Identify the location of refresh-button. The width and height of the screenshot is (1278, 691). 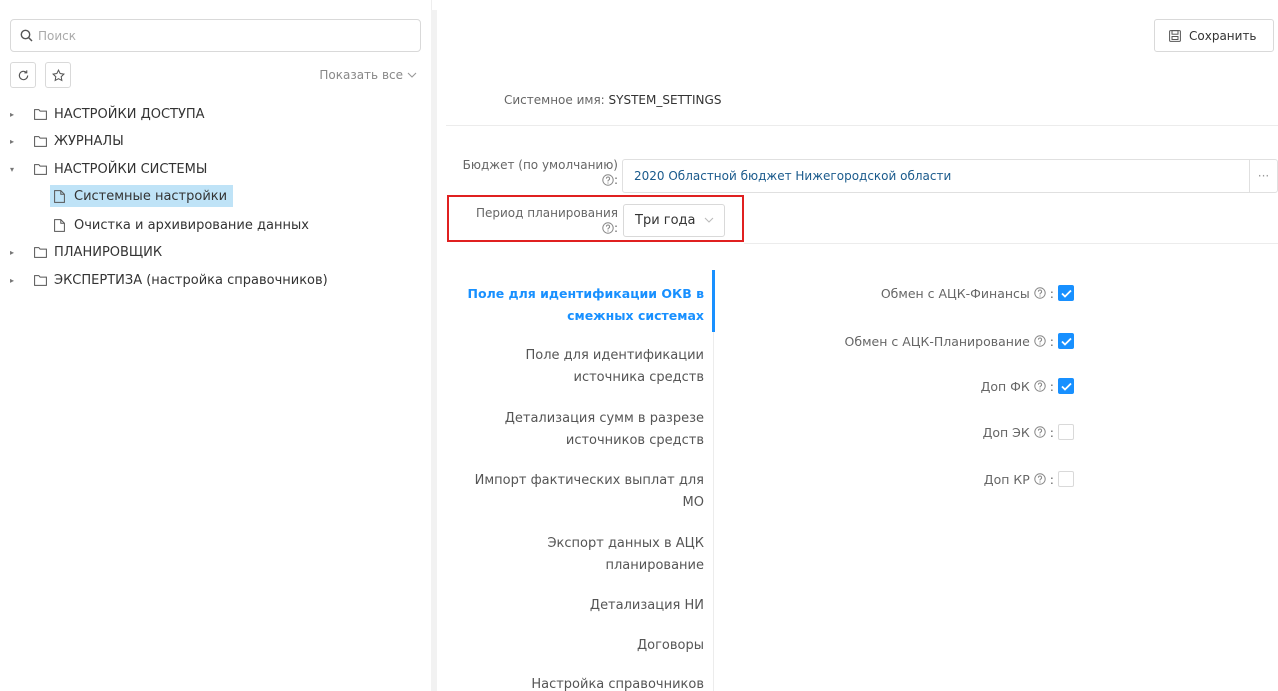
(23, 75).